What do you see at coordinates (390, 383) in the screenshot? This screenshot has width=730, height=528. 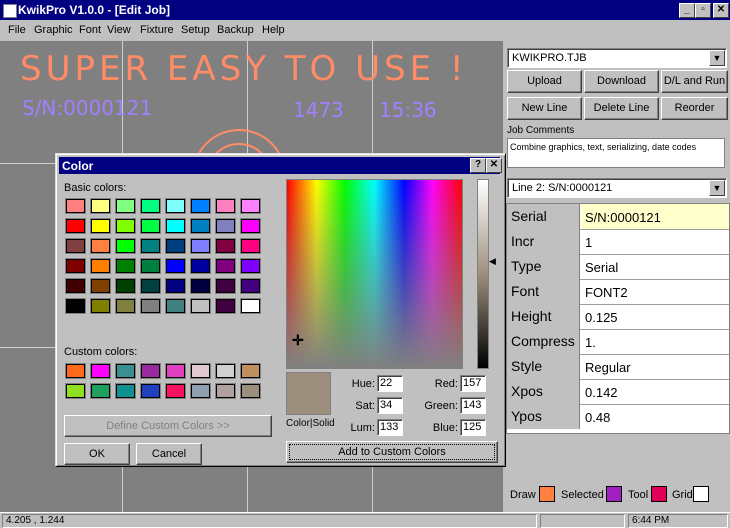 I see `hue-field: 22` at bounding box center [390, 383].